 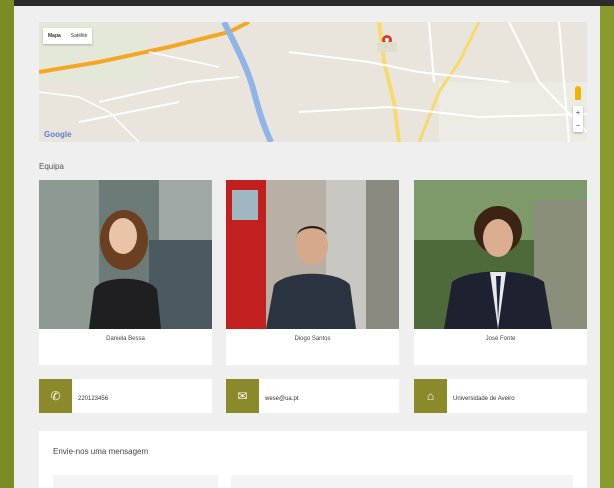 What do you see at coordinates (500, 339) in the screenshot?
I see `member-name: José Fonte` at bounding box center [500, 339].